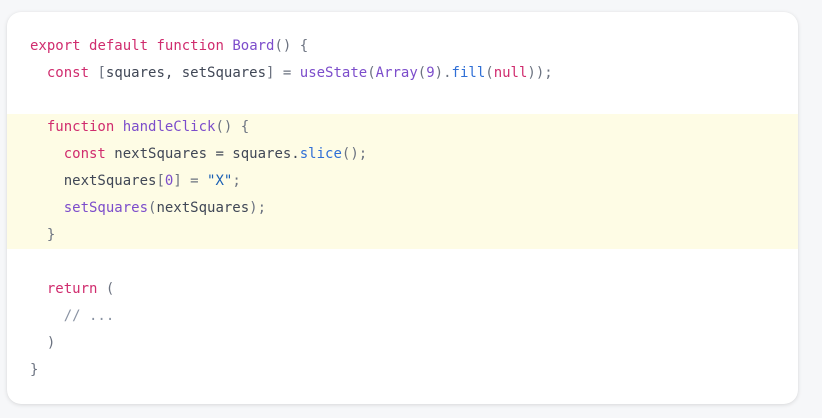 This screenshot has height=418, width=822. I want to click on code-token: return, so click(72, 289).